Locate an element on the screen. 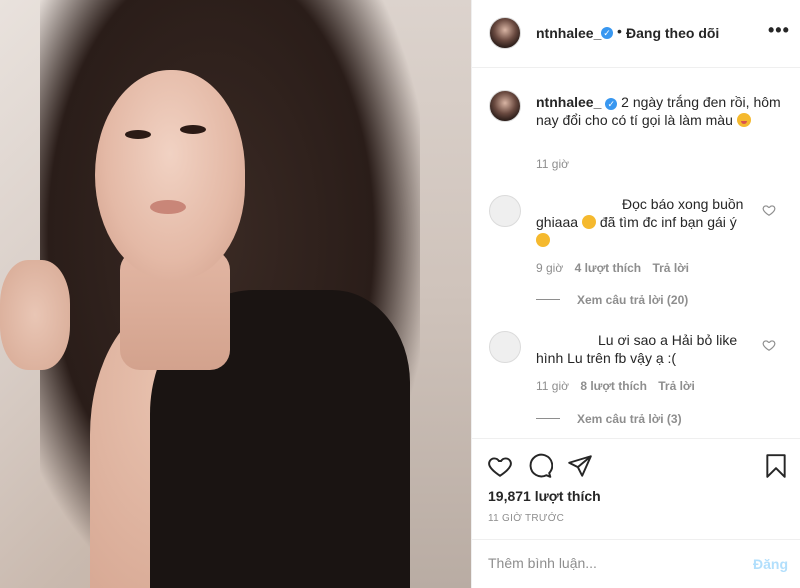  comment-text-line: hình Lu trên fb vậy ạ :( is located at coordinates (606, 358).